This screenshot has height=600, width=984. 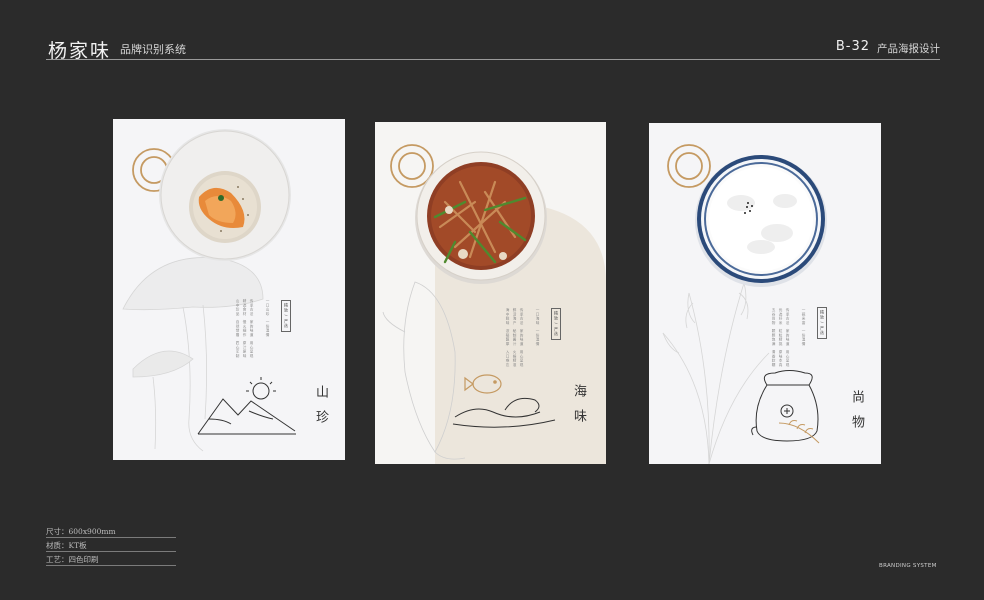 I want to click on poster-body-text: 五谷尚物 颗颗饱满 清香软糯, so click(x=774, y=337).